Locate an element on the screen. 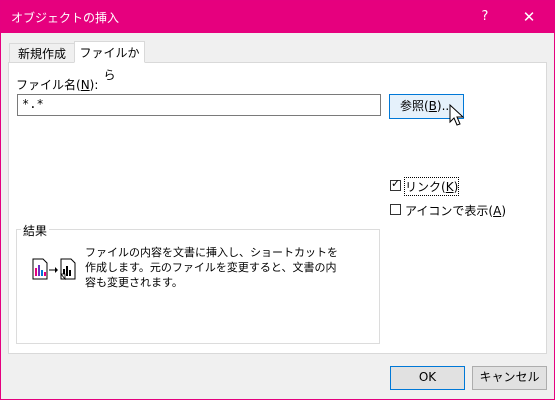 Image resolution: width=555 pixels, height=400 pixels. dialog-title: オブジェクトの挿入 is located at coordinates (65, 18).